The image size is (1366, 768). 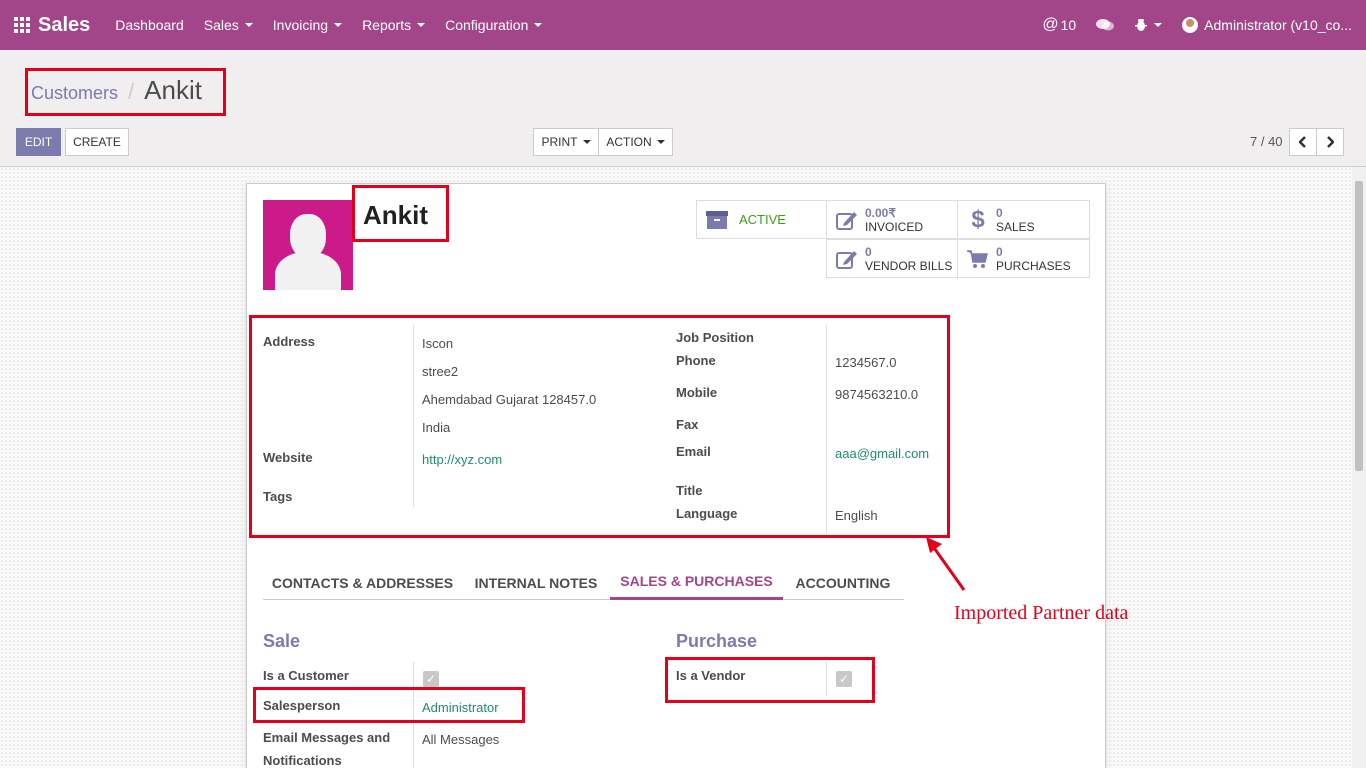 What do you see at coordinates (228, 25) in the screenshot?
I see `menu-sales: Sales` at bounding box center [228, 25].